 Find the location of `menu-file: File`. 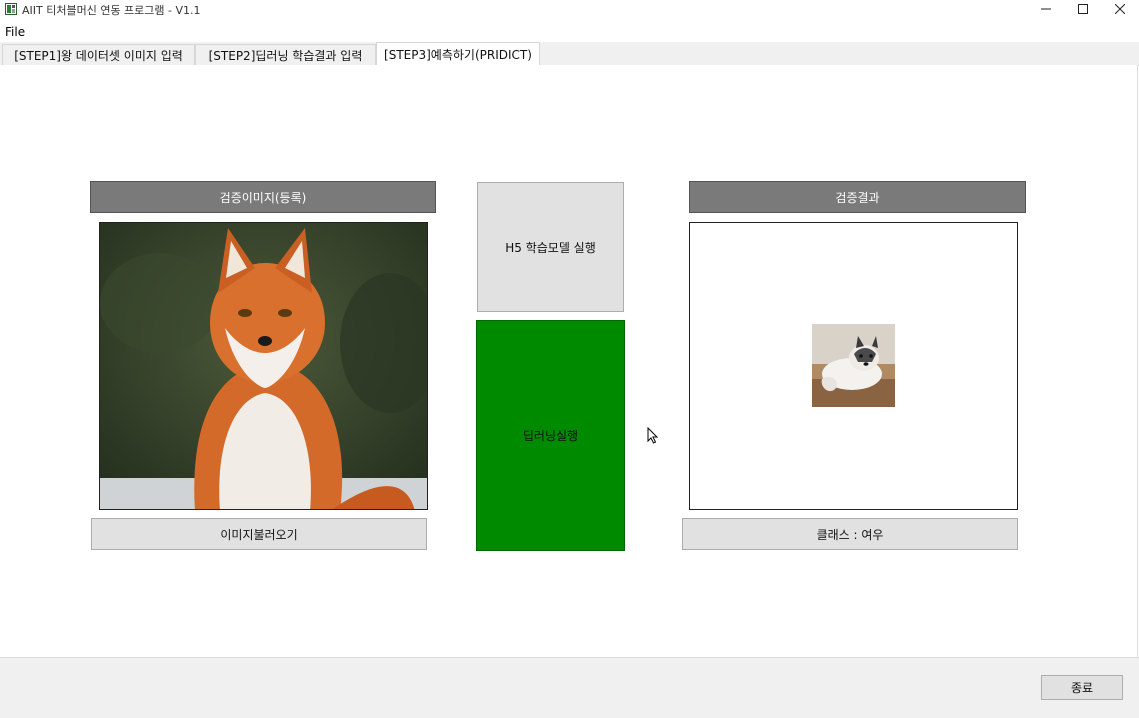

menu-file: File is located at coordinates (15, 32).